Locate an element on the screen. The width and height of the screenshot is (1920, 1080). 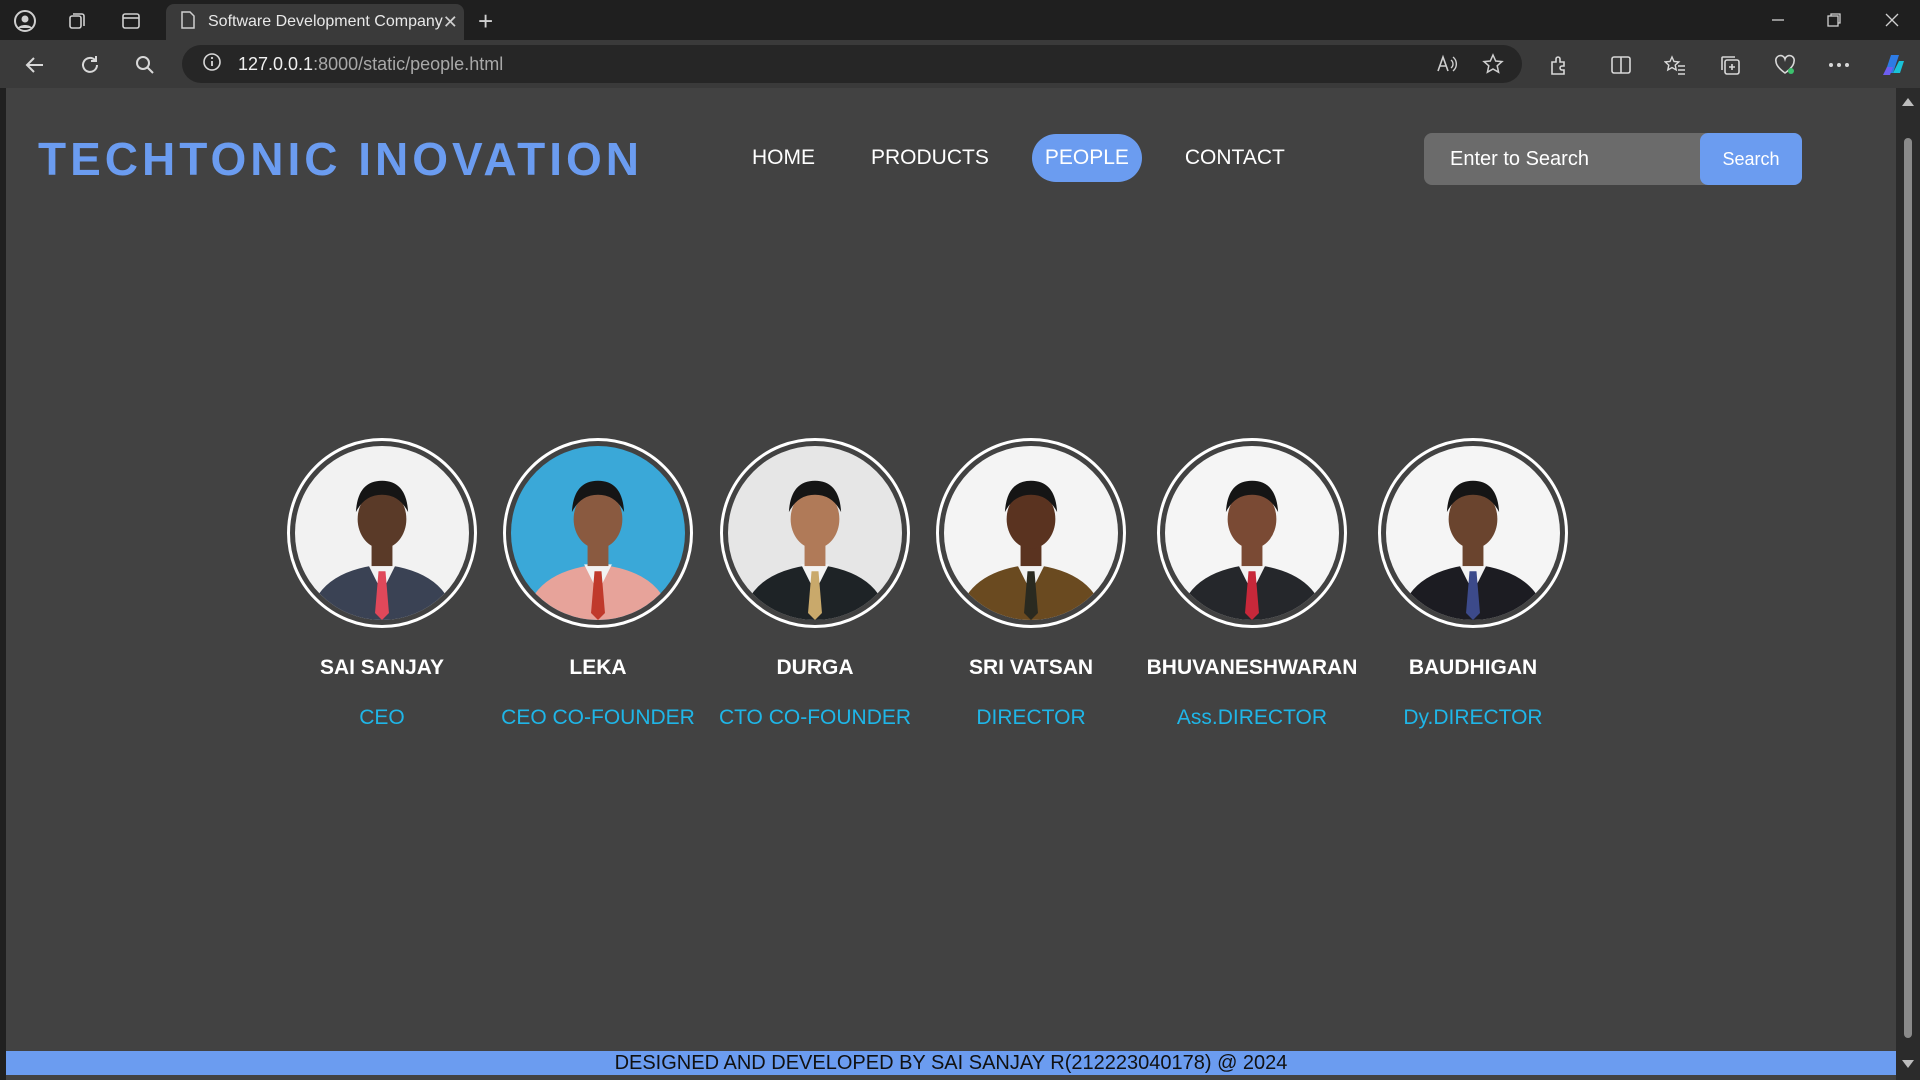
person-name: BHUVANESHWARAN is located at coordinates (1252, 667).